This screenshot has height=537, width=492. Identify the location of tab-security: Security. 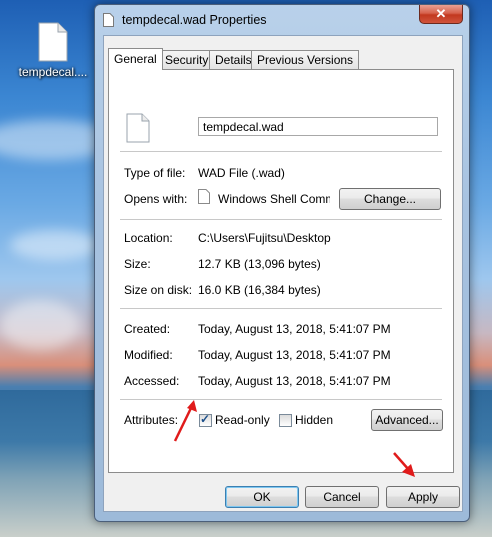
(187, 59).